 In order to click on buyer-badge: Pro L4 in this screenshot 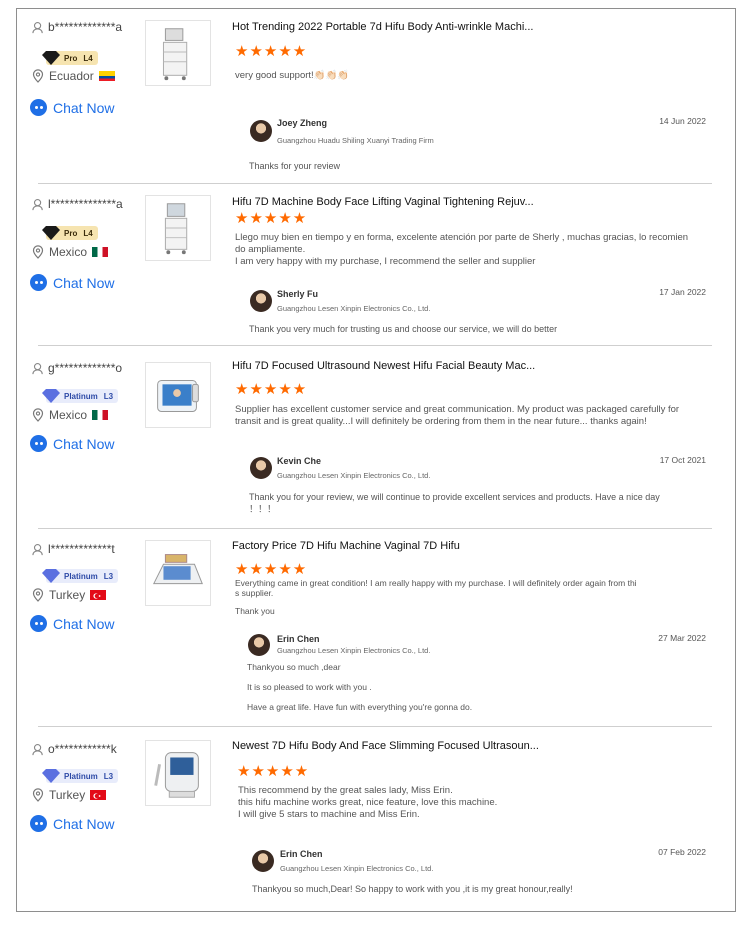, I will do `click(70, 233)`.